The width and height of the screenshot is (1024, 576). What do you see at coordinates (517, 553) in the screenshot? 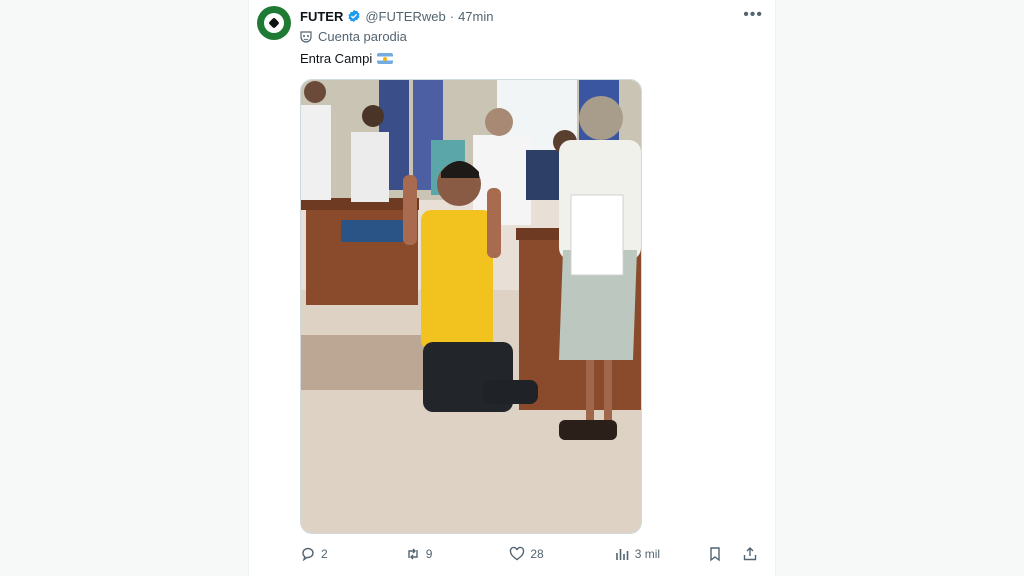
I see `heart-icon` at bounding box center [517, 553].